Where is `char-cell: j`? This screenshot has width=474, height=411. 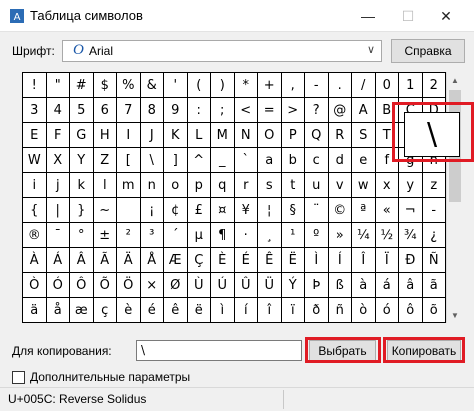 char-cell: j is located at coordinates (58, 185).